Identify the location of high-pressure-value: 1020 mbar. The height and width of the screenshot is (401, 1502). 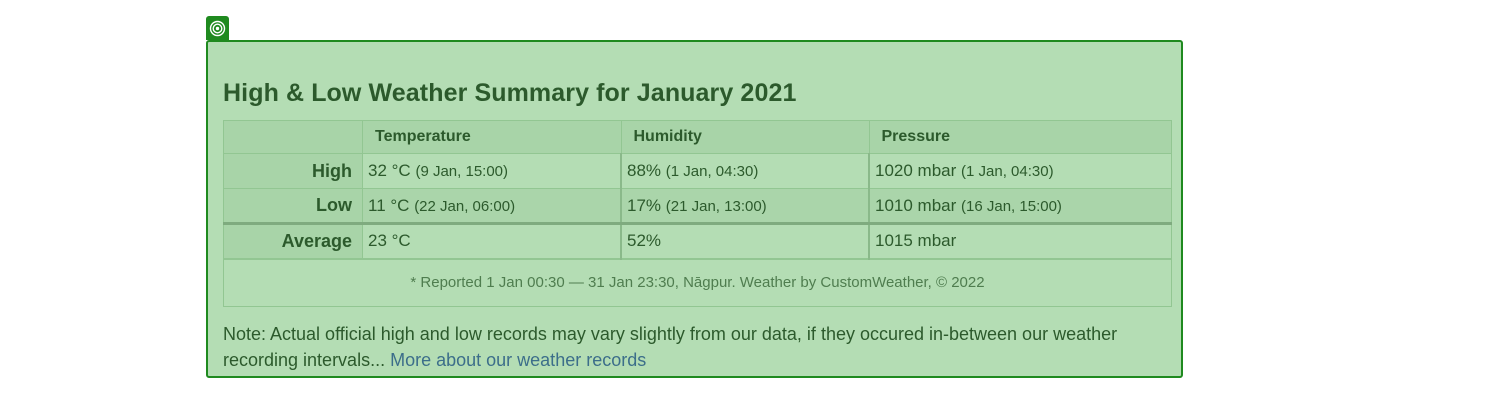
(916, 170).